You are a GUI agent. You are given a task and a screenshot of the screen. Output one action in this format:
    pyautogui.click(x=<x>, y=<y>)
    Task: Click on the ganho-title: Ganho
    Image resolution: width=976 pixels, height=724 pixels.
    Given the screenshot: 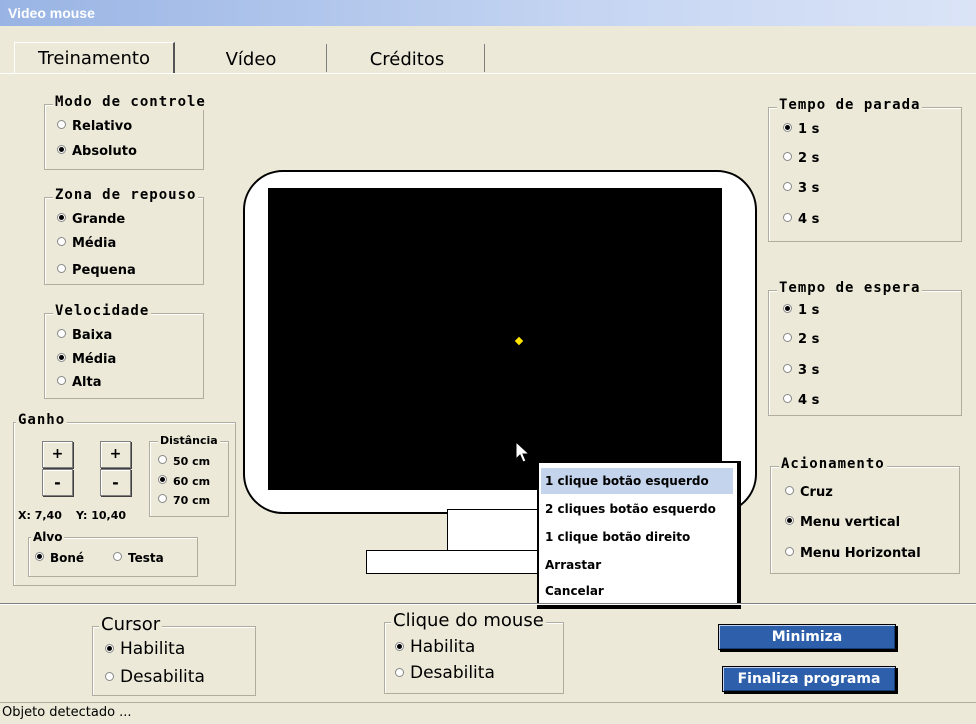 What is the action you would take?
    pyautogui.click(x=42, y=420)
    